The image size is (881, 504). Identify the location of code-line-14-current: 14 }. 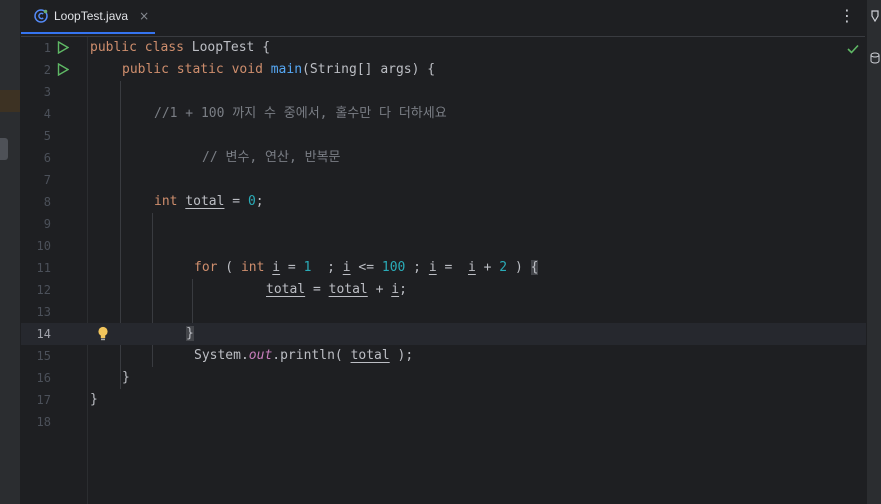
(443, 334).